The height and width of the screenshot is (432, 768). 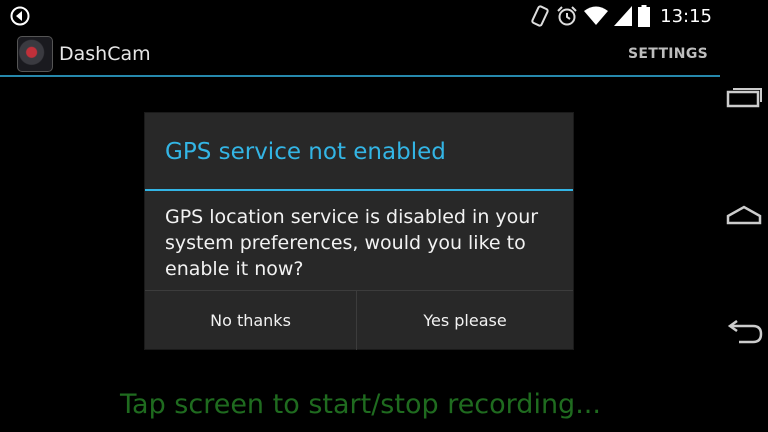 What do you see at coordinates (540, 16) in the screenshot?
I see `vibrate-icon` at bounding box center [540, 16].